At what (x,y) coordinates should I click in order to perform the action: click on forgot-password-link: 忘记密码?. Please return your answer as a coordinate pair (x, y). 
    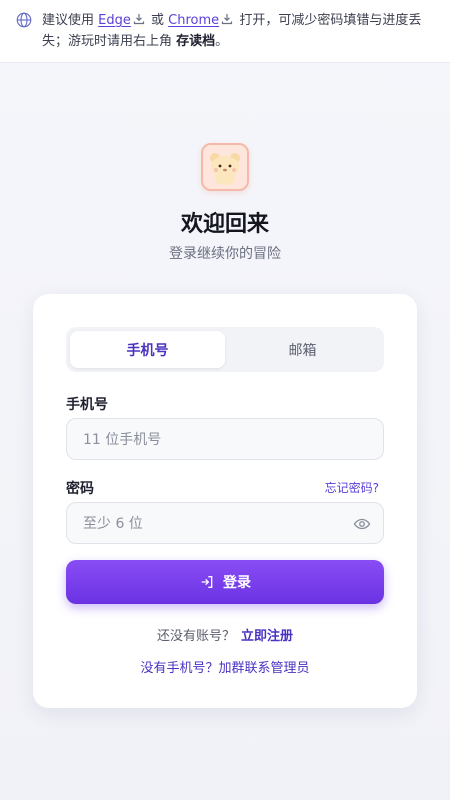
    Looking at the image, I should click on (352, 487).